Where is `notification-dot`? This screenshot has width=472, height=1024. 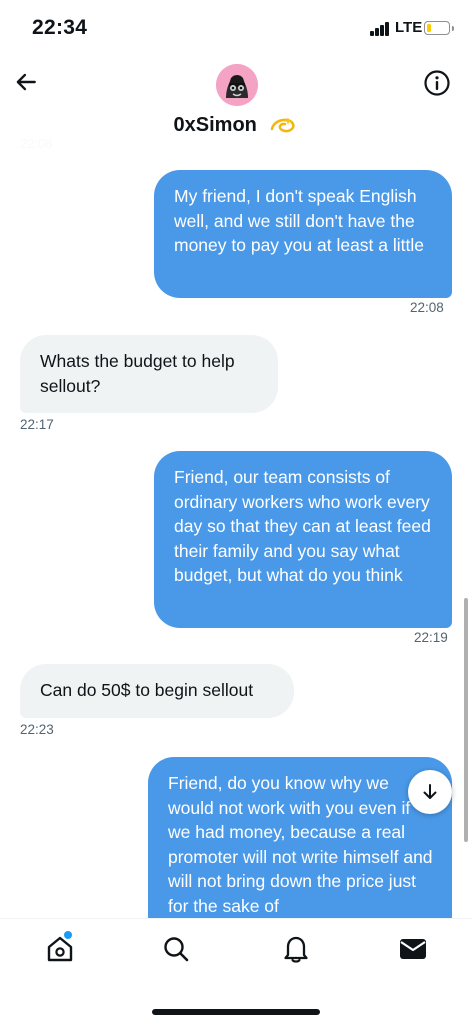 notification-dot is located at coordinates (68, 935).